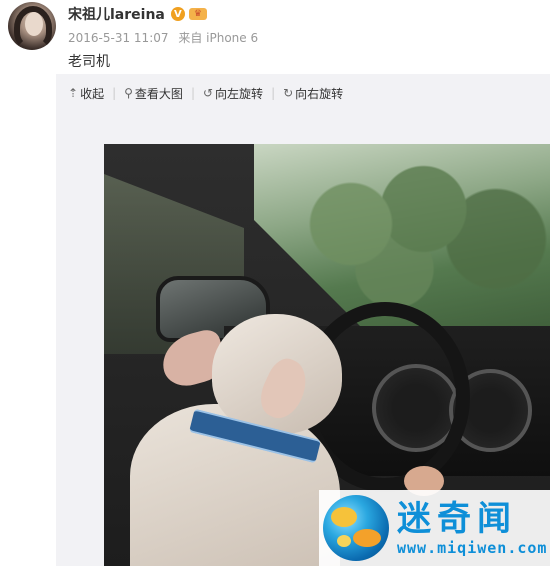  Describe the element at coordinates (128, 93) in the screenshot. I see `magnifier-icon: ⚲` at that location.